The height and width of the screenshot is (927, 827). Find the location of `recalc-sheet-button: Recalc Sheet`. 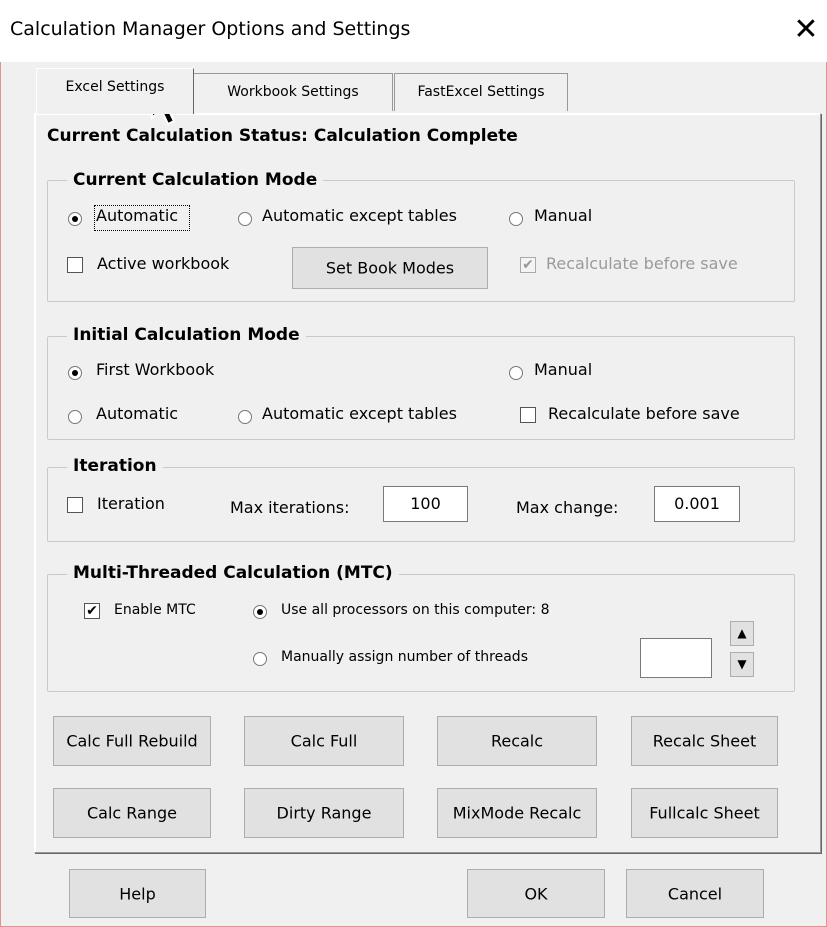

recalc-sheet-button: Recalc Sheet is located at coordinates (704, 741).